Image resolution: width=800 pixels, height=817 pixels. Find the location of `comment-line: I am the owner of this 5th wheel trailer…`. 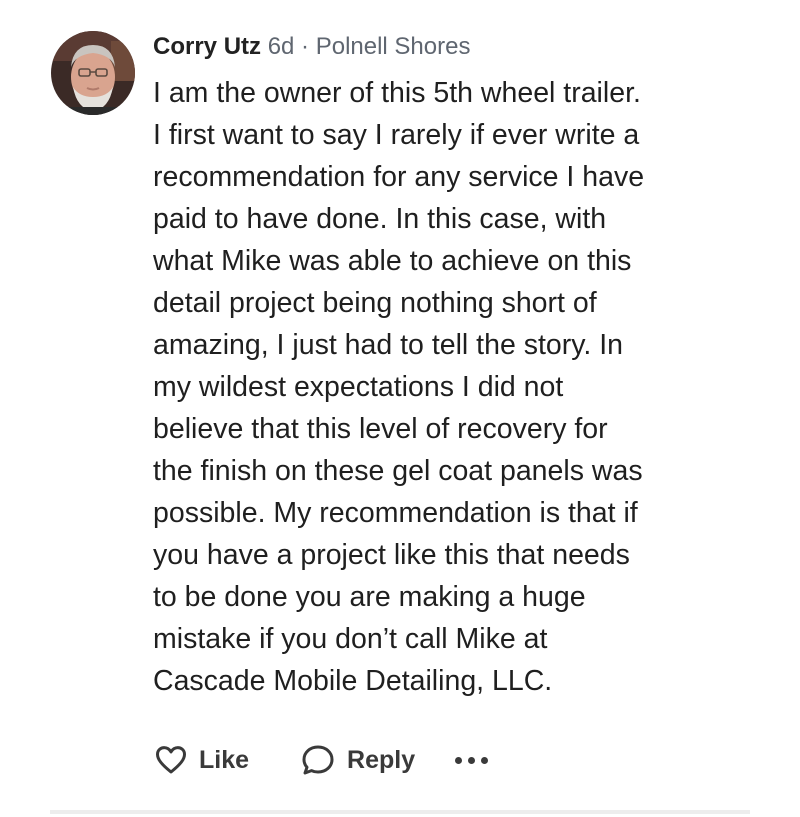

comment-line: I am the owner of this 5th wheel trailer… is located at coordinates (397, 93).